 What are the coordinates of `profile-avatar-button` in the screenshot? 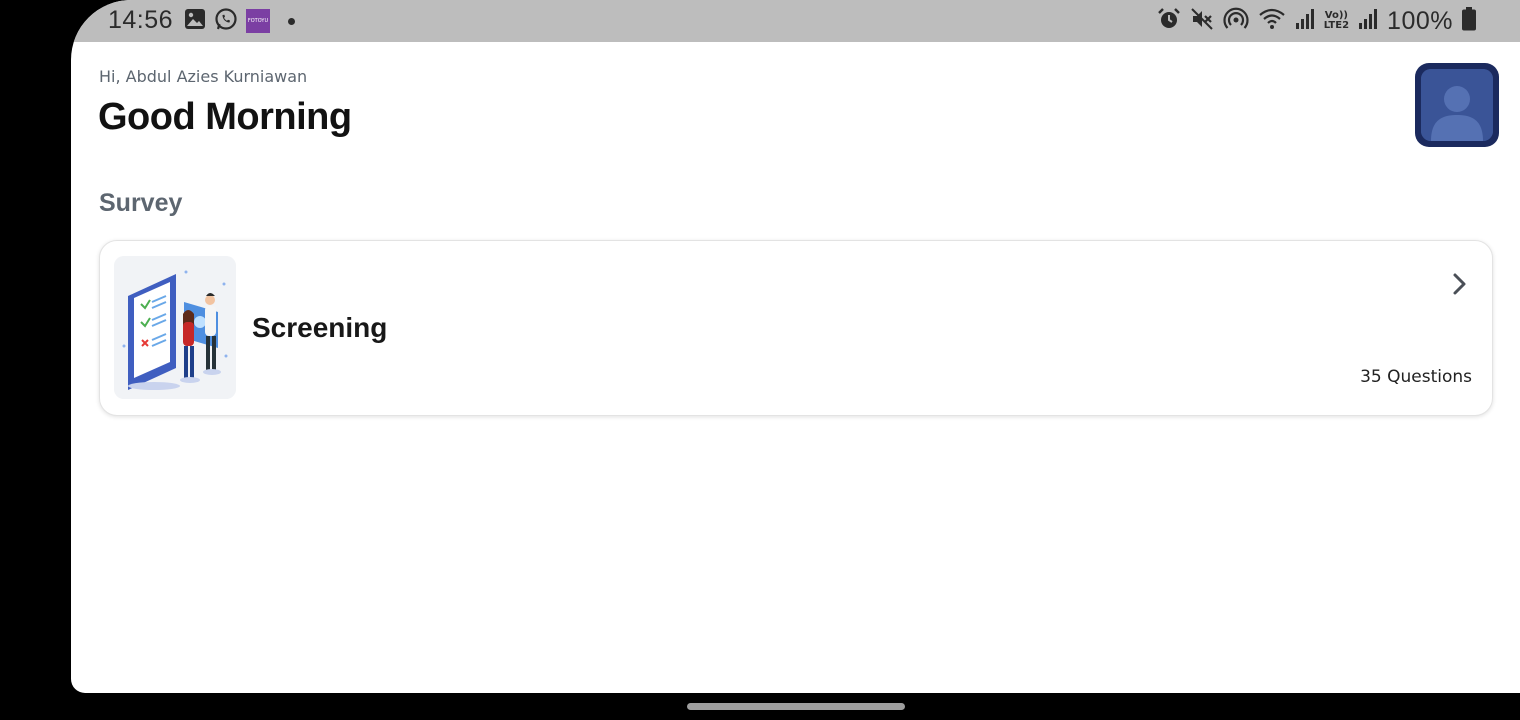 It's located at (1457, 105).